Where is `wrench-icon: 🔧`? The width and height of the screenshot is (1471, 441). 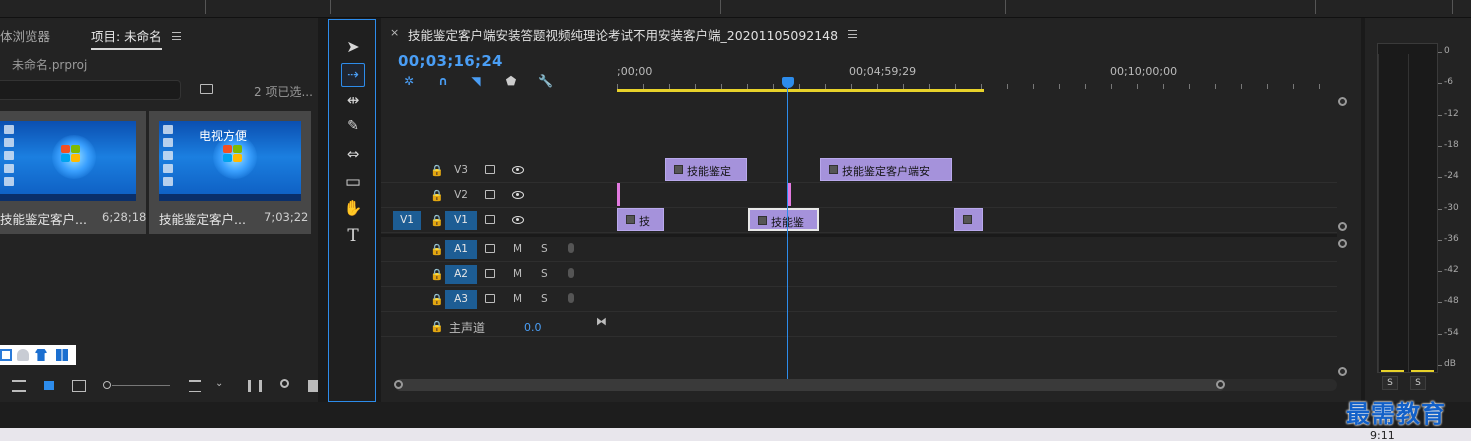
wrench-icon: 🔧 is located at coordinates (545, 81).